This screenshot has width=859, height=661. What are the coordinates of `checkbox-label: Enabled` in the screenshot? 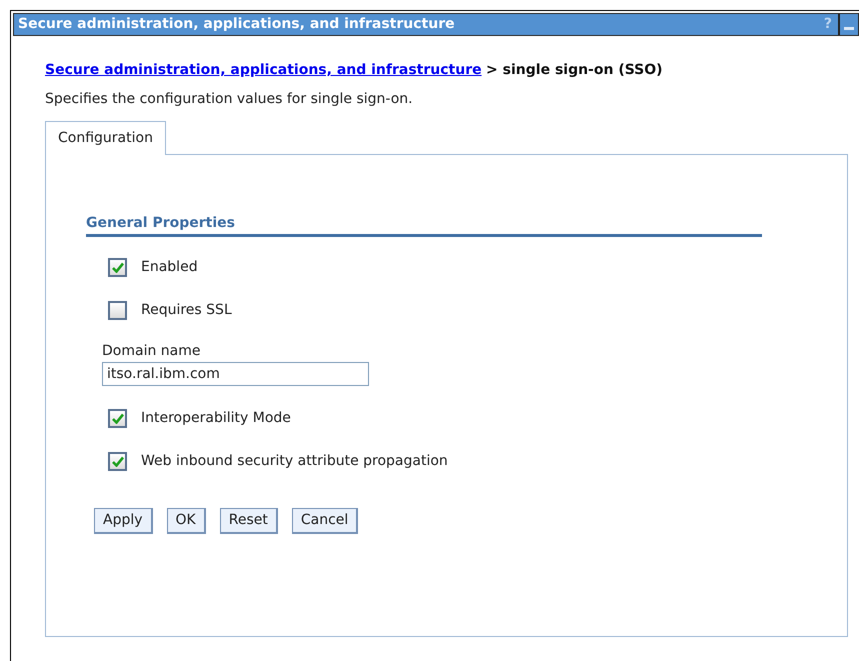 It's located at (169, 267).